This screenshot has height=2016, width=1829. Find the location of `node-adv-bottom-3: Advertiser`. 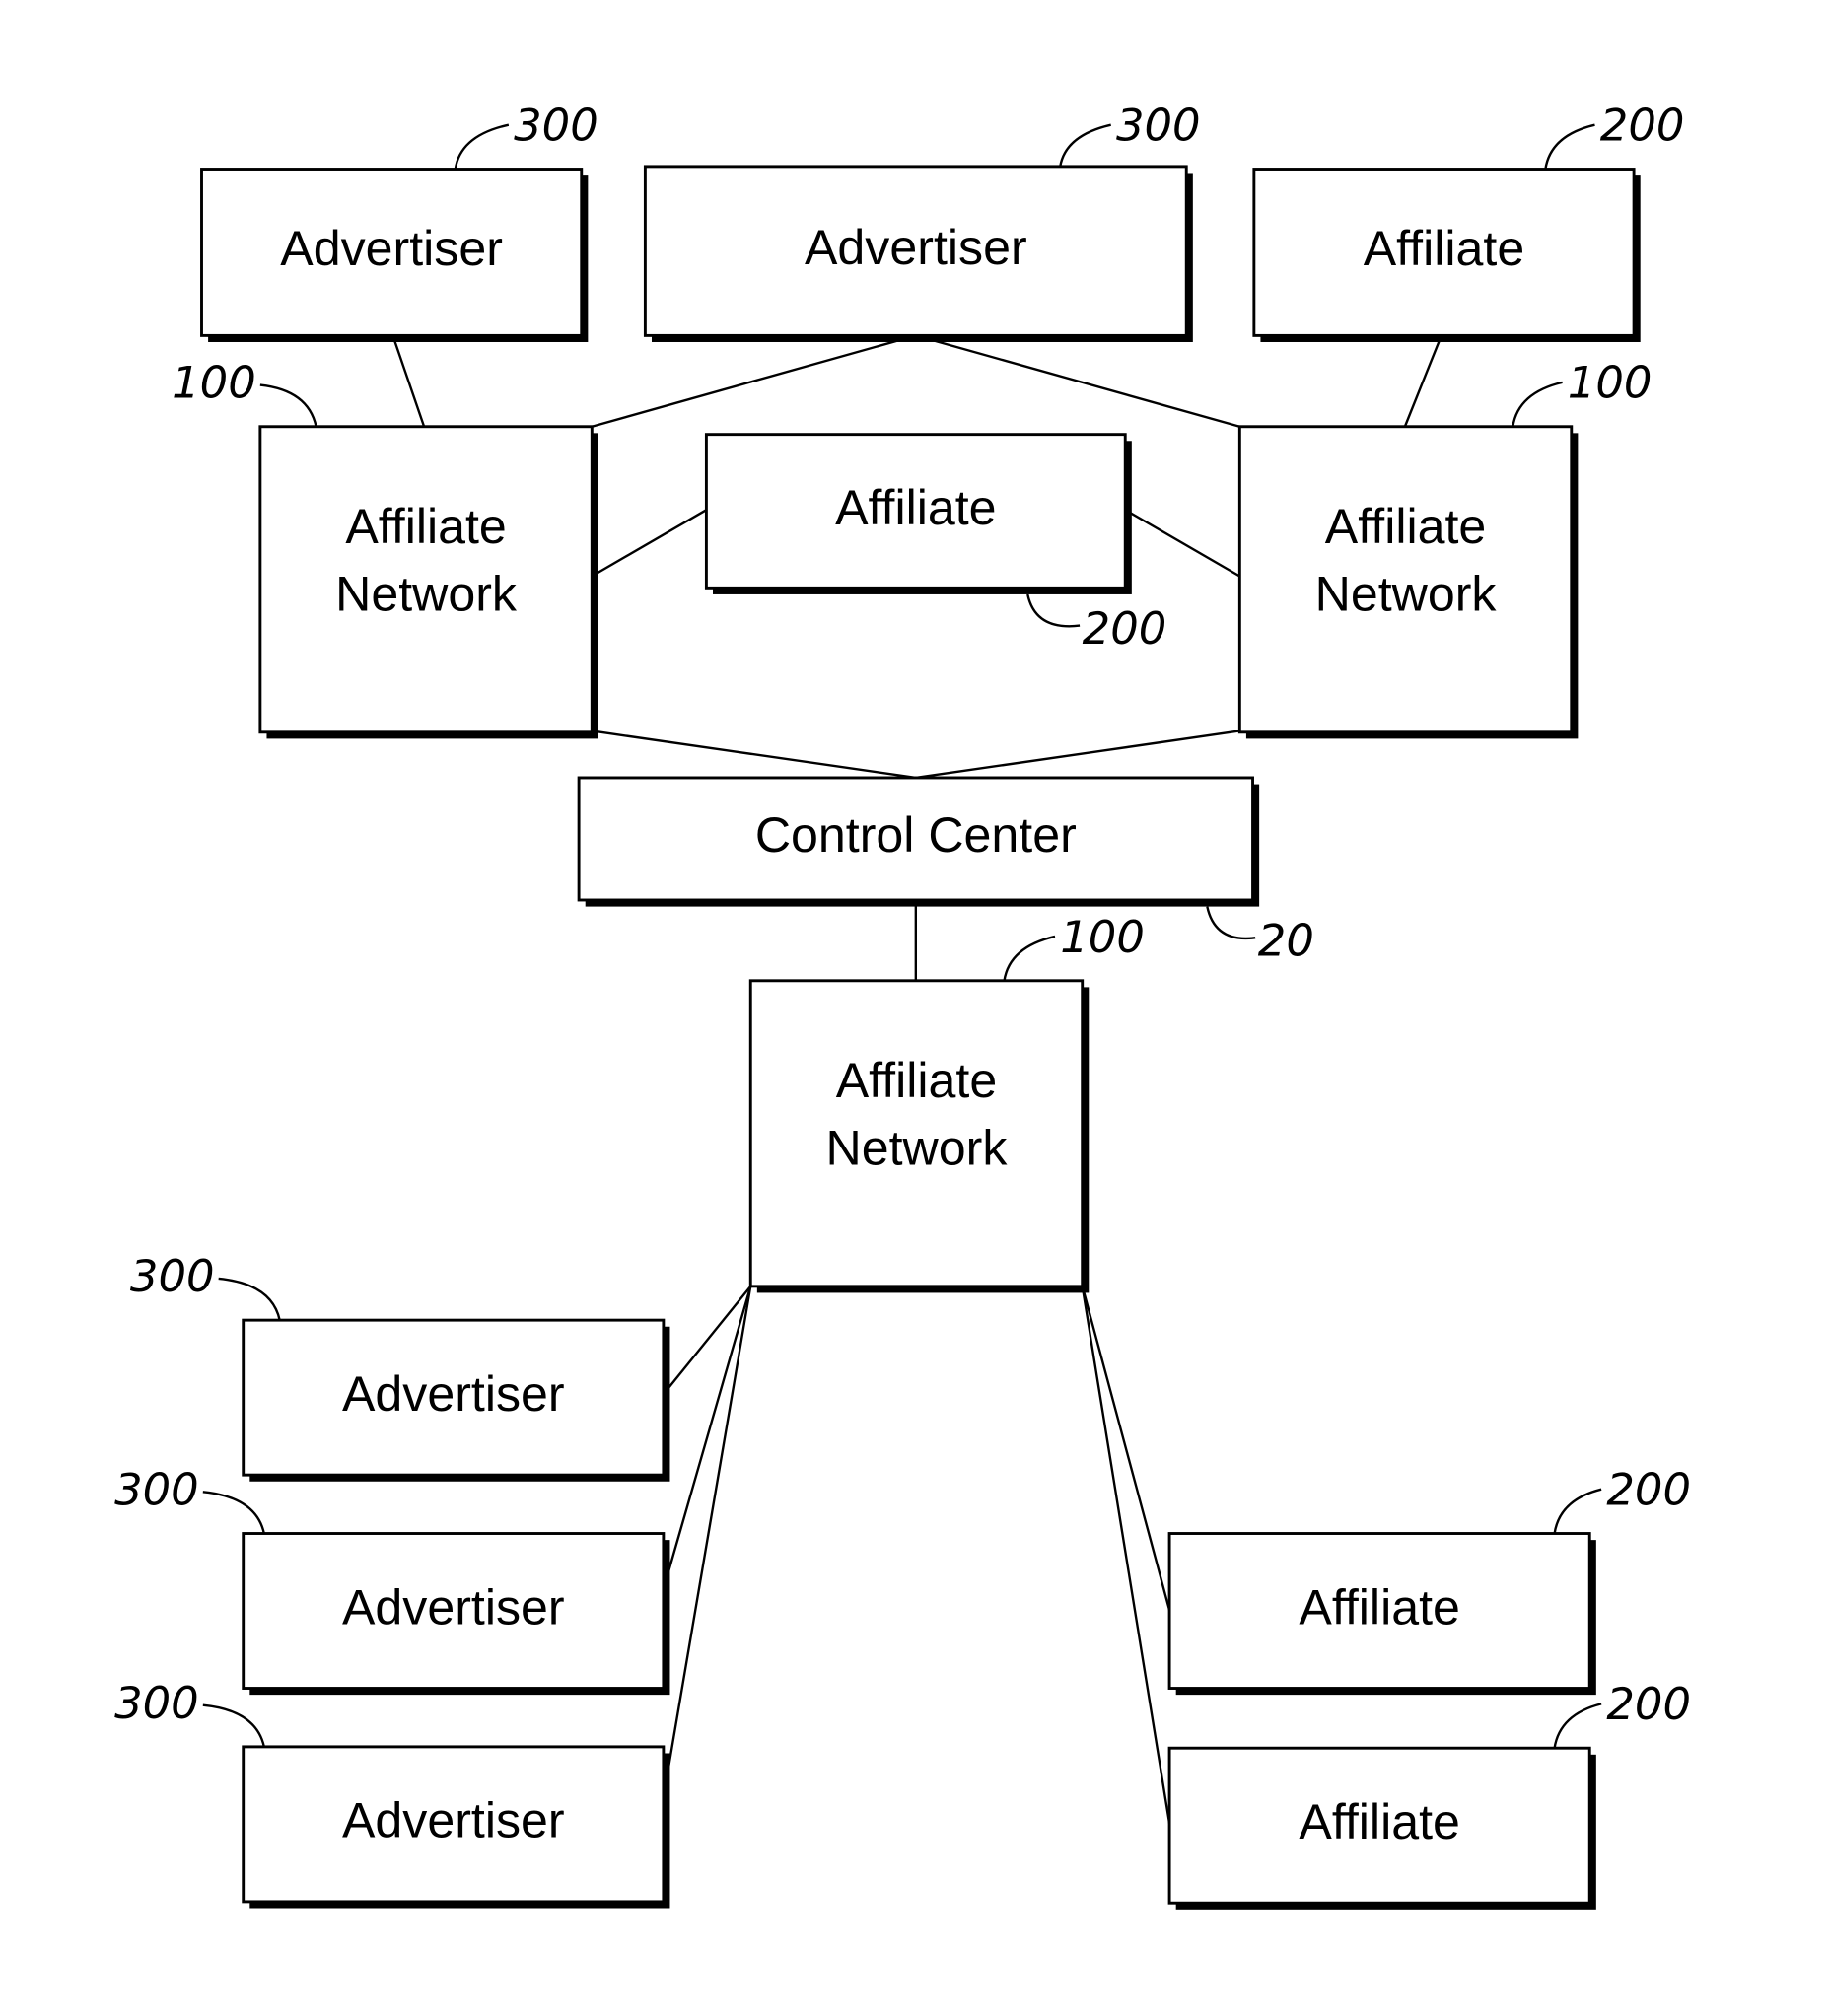

node-adv-bottom-3: Advertiser is located at coordinates (456, 1827).